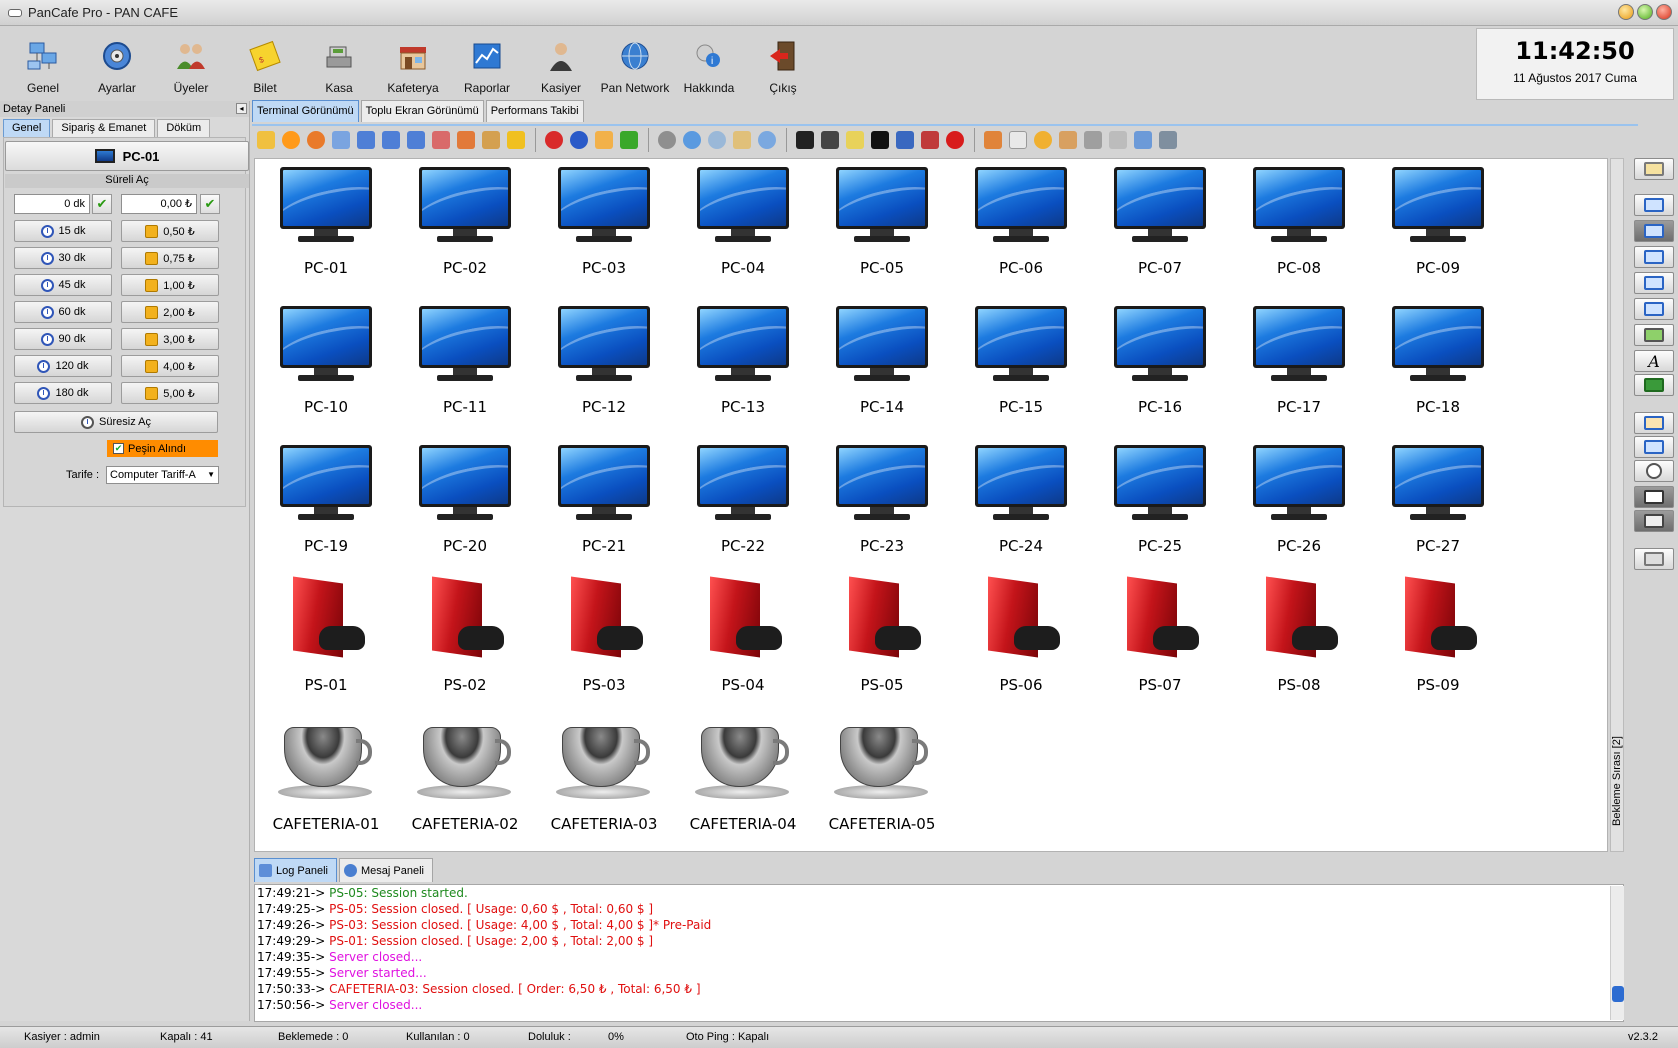  Describe the element at coordinates (629, 140) in the screenshot. I see `wake-on-lan-button` at that location.